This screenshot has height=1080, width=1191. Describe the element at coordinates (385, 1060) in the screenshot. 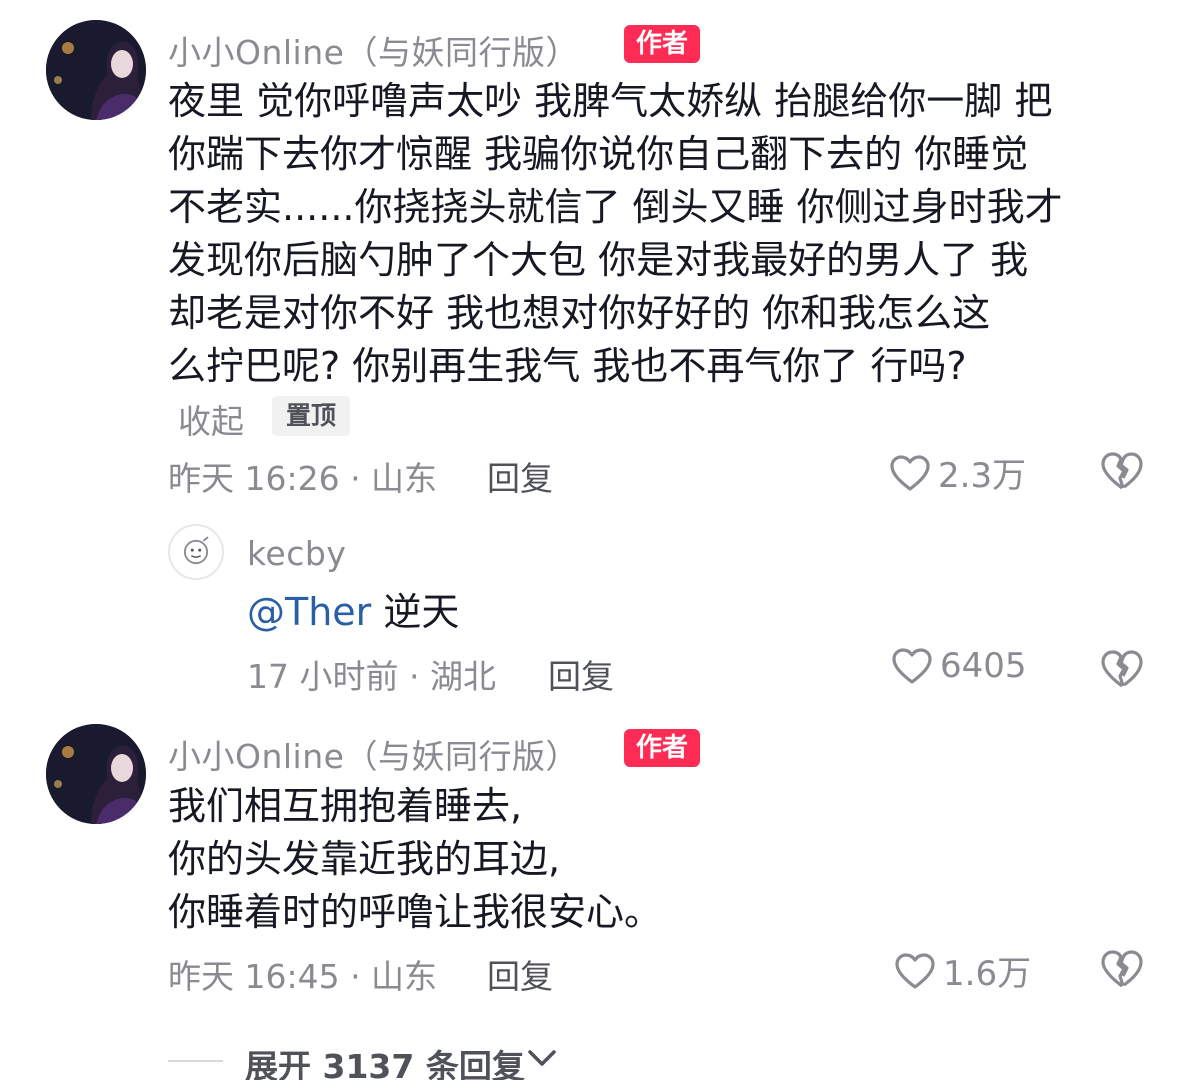

I see `expand-replies-button: 展开 3137 条回复` at that location.